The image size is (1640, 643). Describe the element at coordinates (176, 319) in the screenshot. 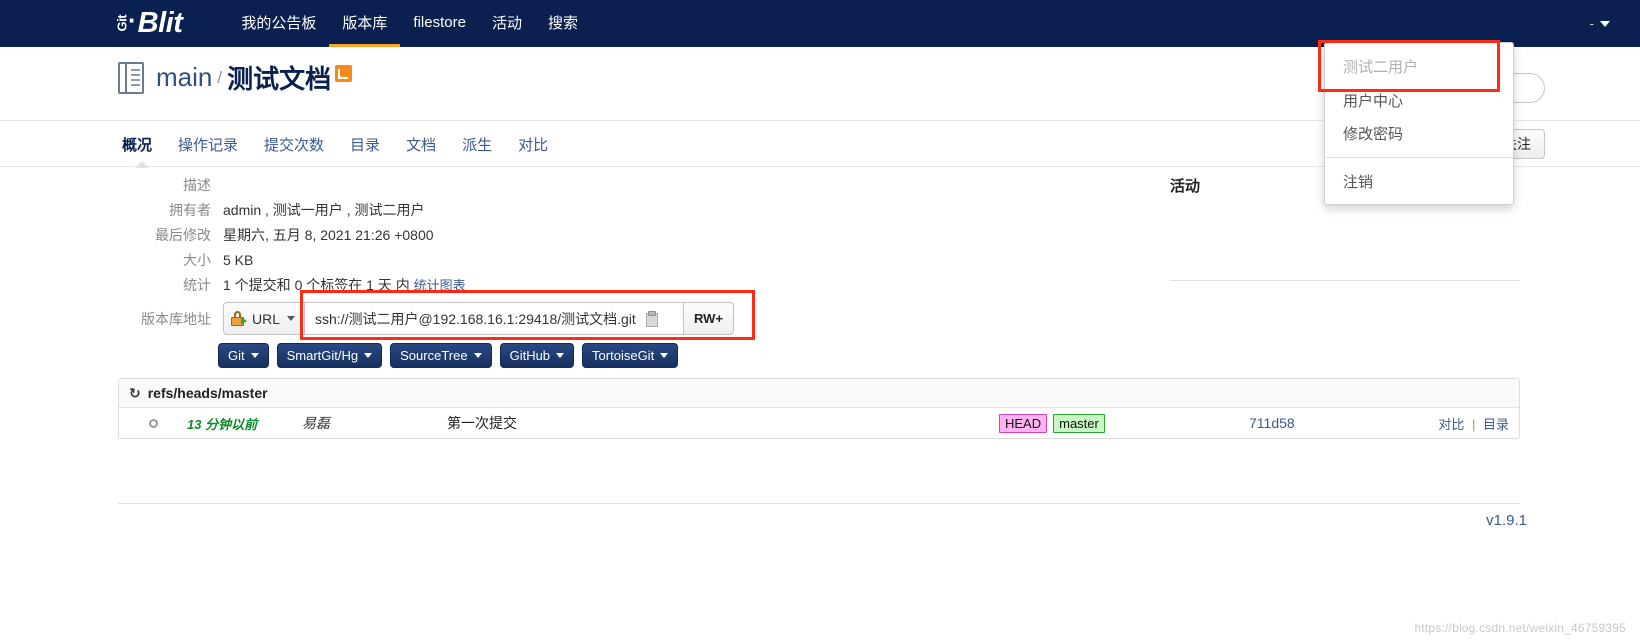

I see `info-label-repo-url: 版本库地址` at that location.